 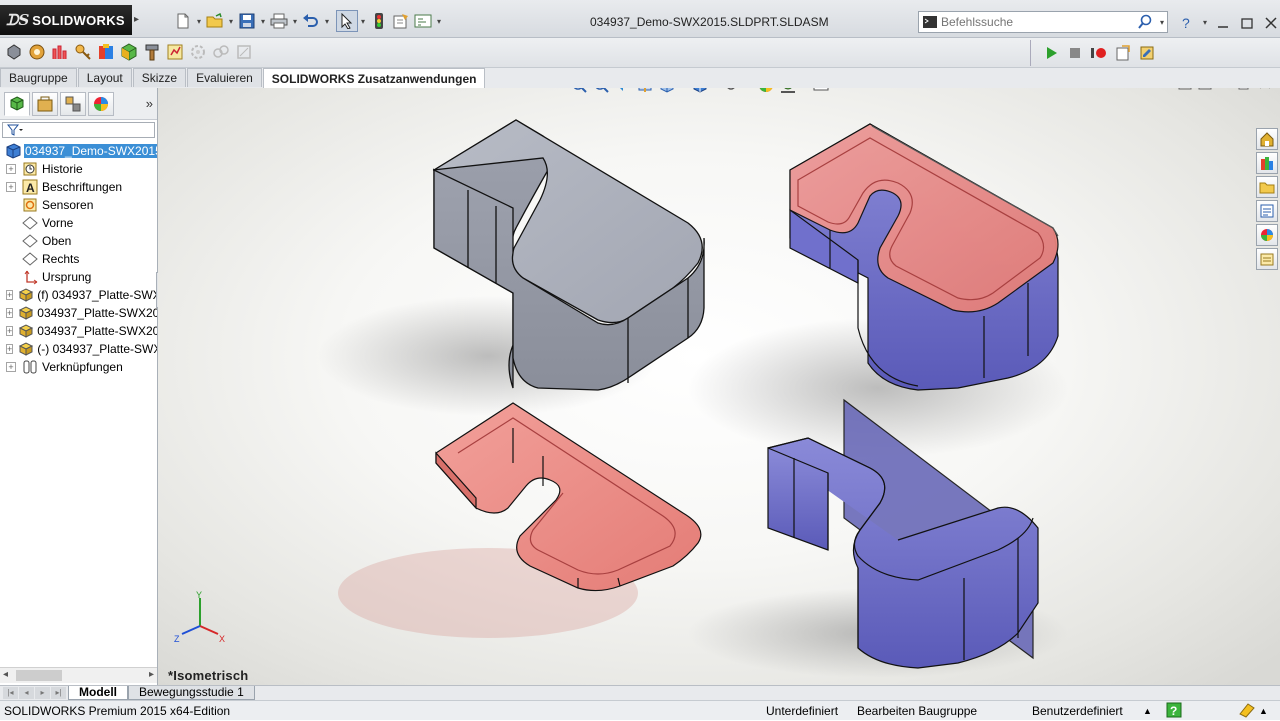 I want to click on status-units: Benutzerdefiniert, so click(x=1077, y=711).